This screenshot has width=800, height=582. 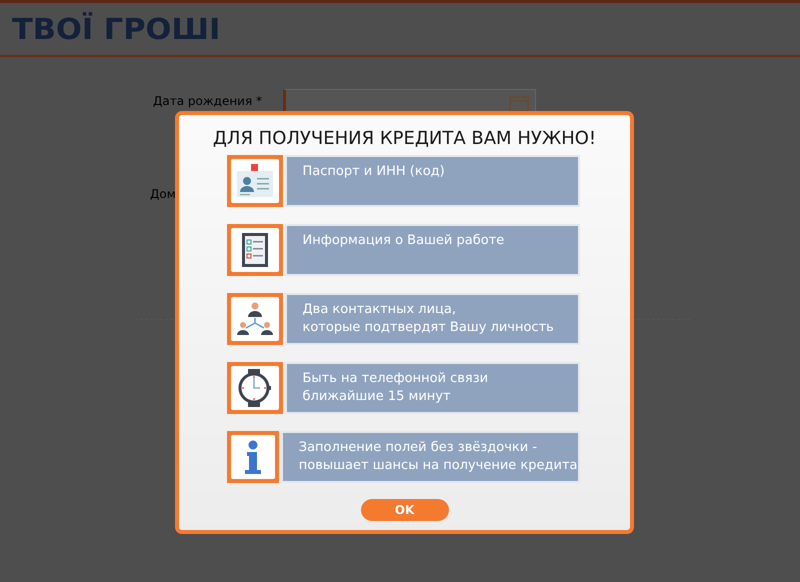 I want to click on field-label: Дата рождения *, so click(x=207, y=101).